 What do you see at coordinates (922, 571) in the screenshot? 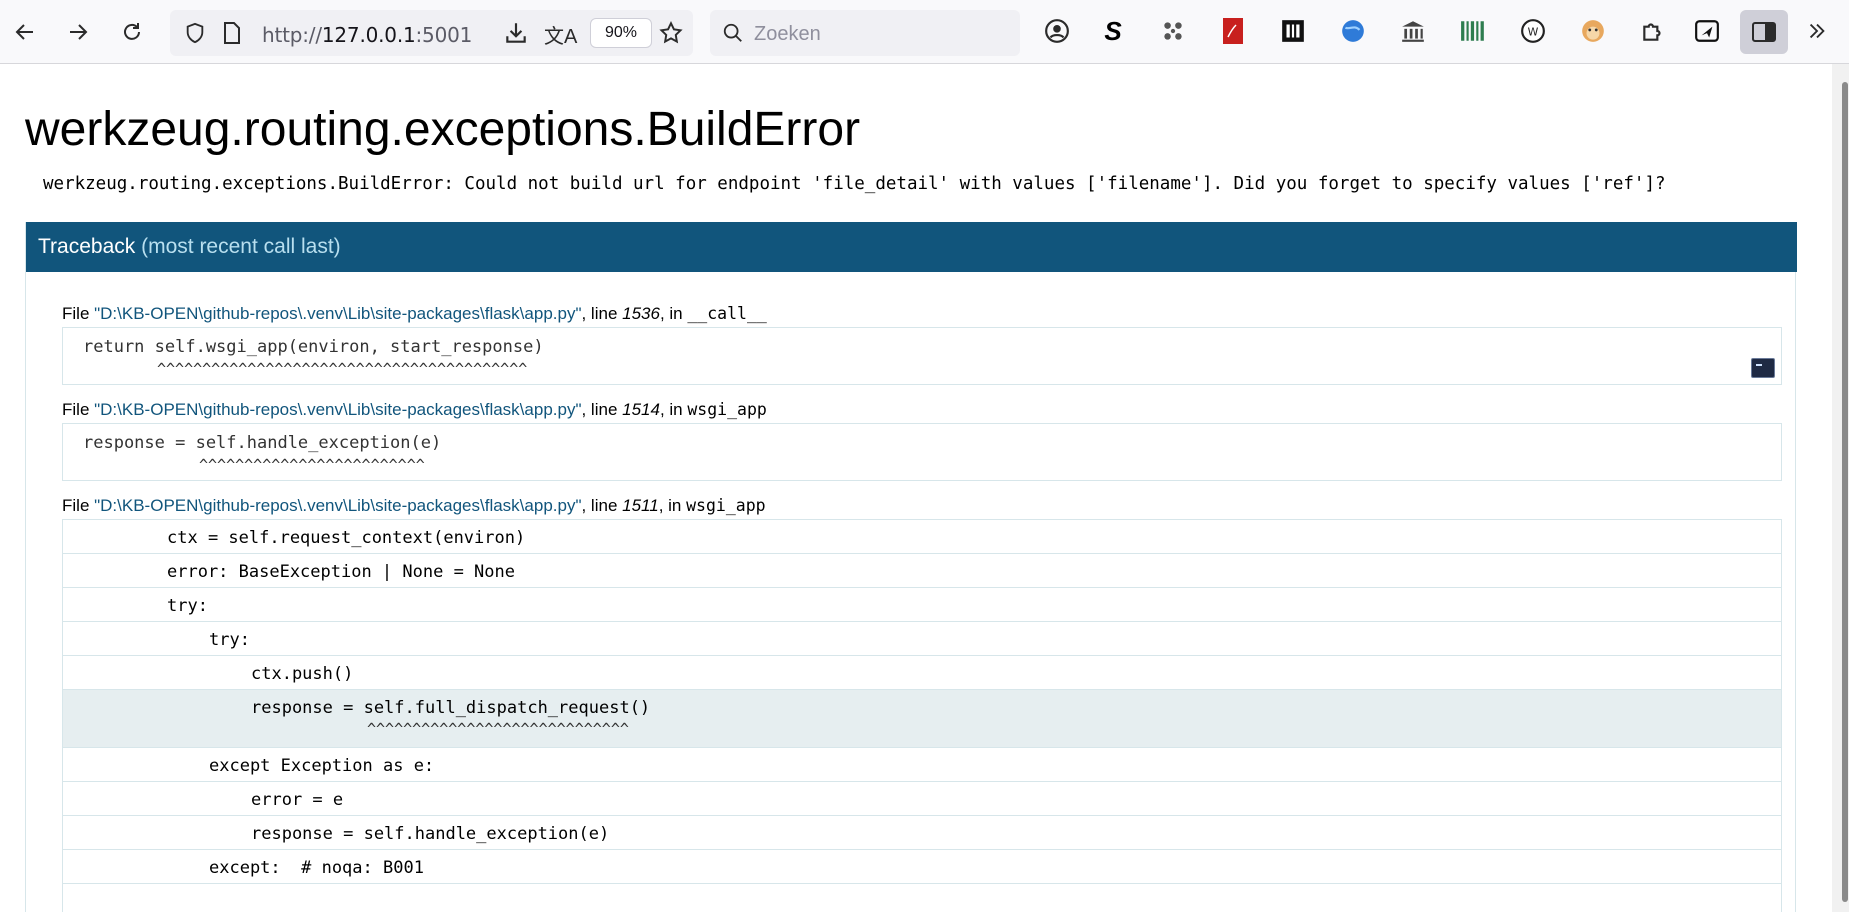
I see `source-line: error: BaseException | None = None` at bounding box center [922, 571].